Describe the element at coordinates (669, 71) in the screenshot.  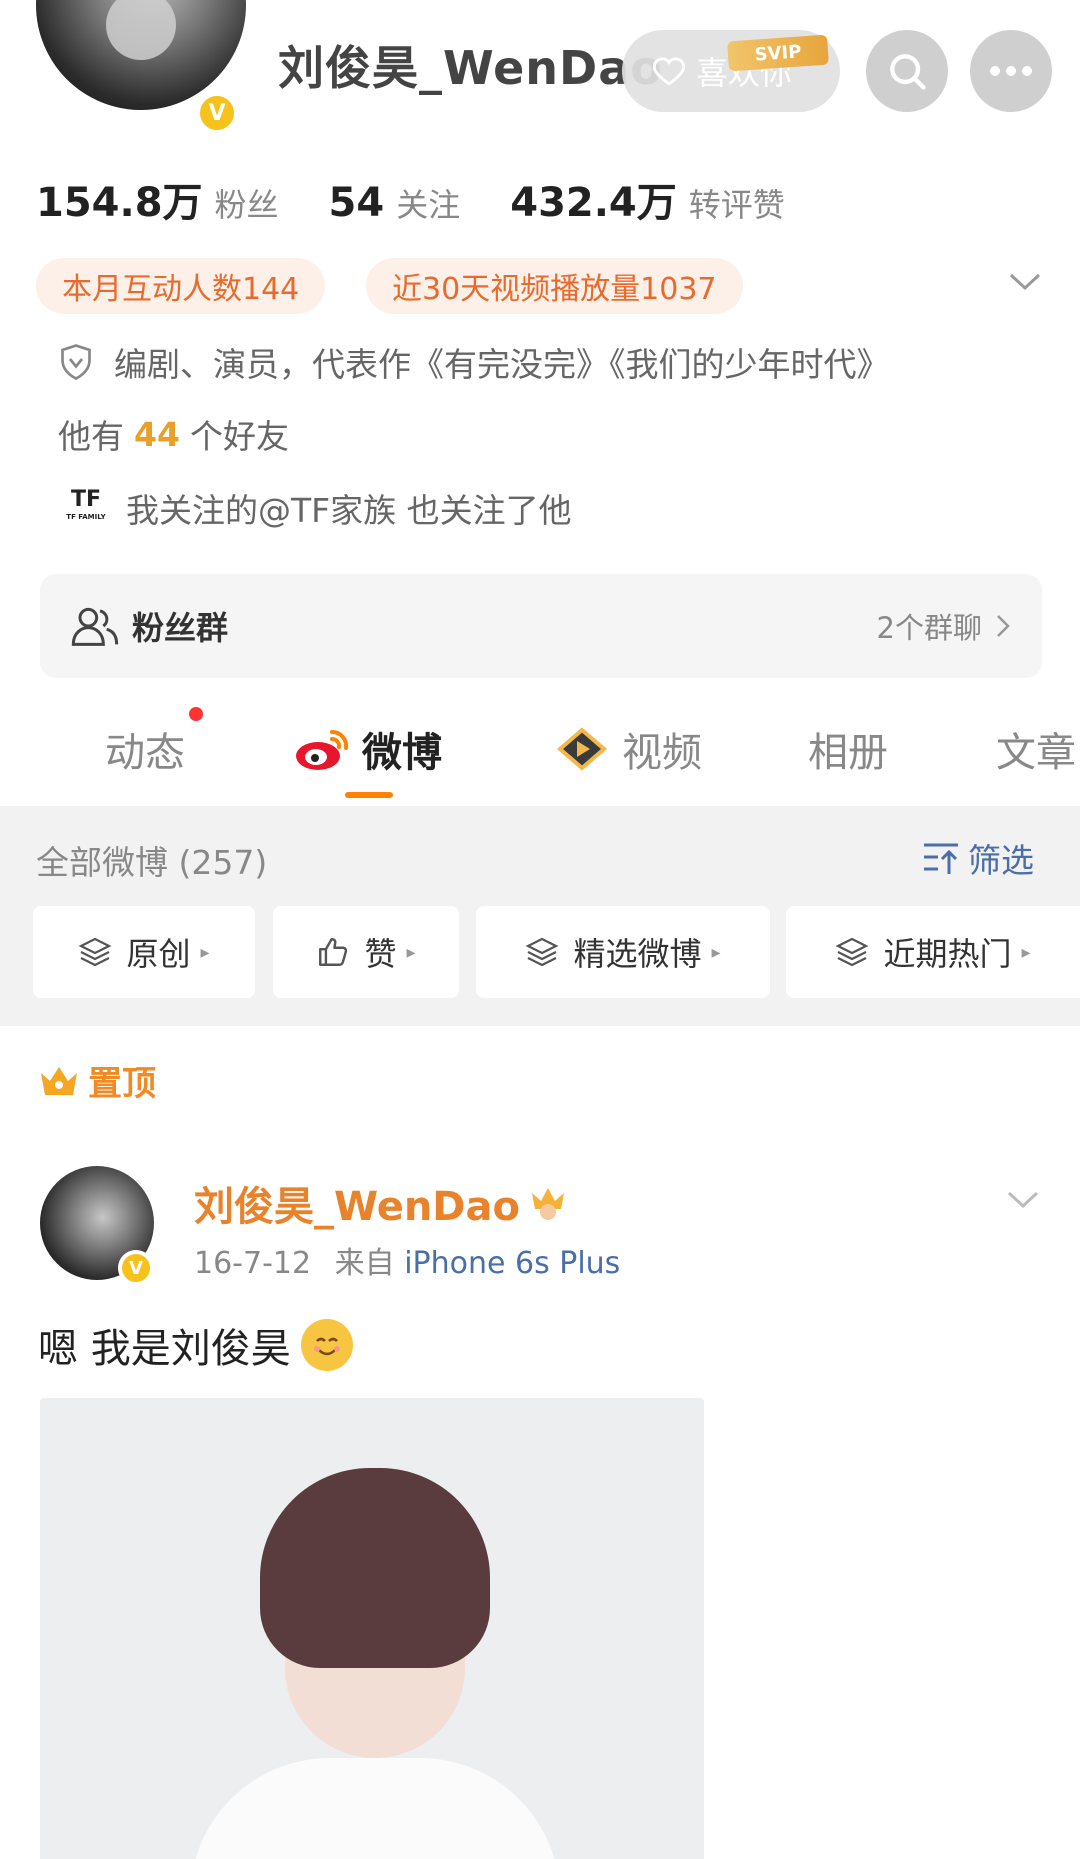
I see `heart-icon` at that location.